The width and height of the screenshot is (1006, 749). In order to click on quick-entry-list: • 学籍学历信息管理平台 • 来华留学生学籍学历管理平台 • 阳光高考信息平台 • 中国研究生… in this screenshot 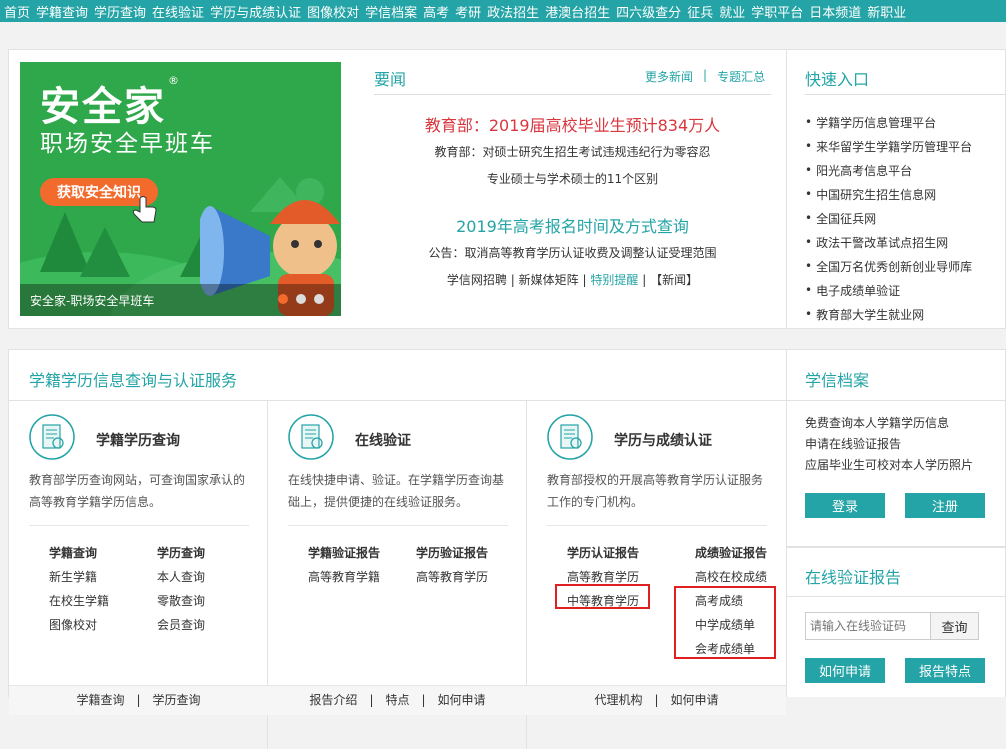, I will do `click(888, 218)`.